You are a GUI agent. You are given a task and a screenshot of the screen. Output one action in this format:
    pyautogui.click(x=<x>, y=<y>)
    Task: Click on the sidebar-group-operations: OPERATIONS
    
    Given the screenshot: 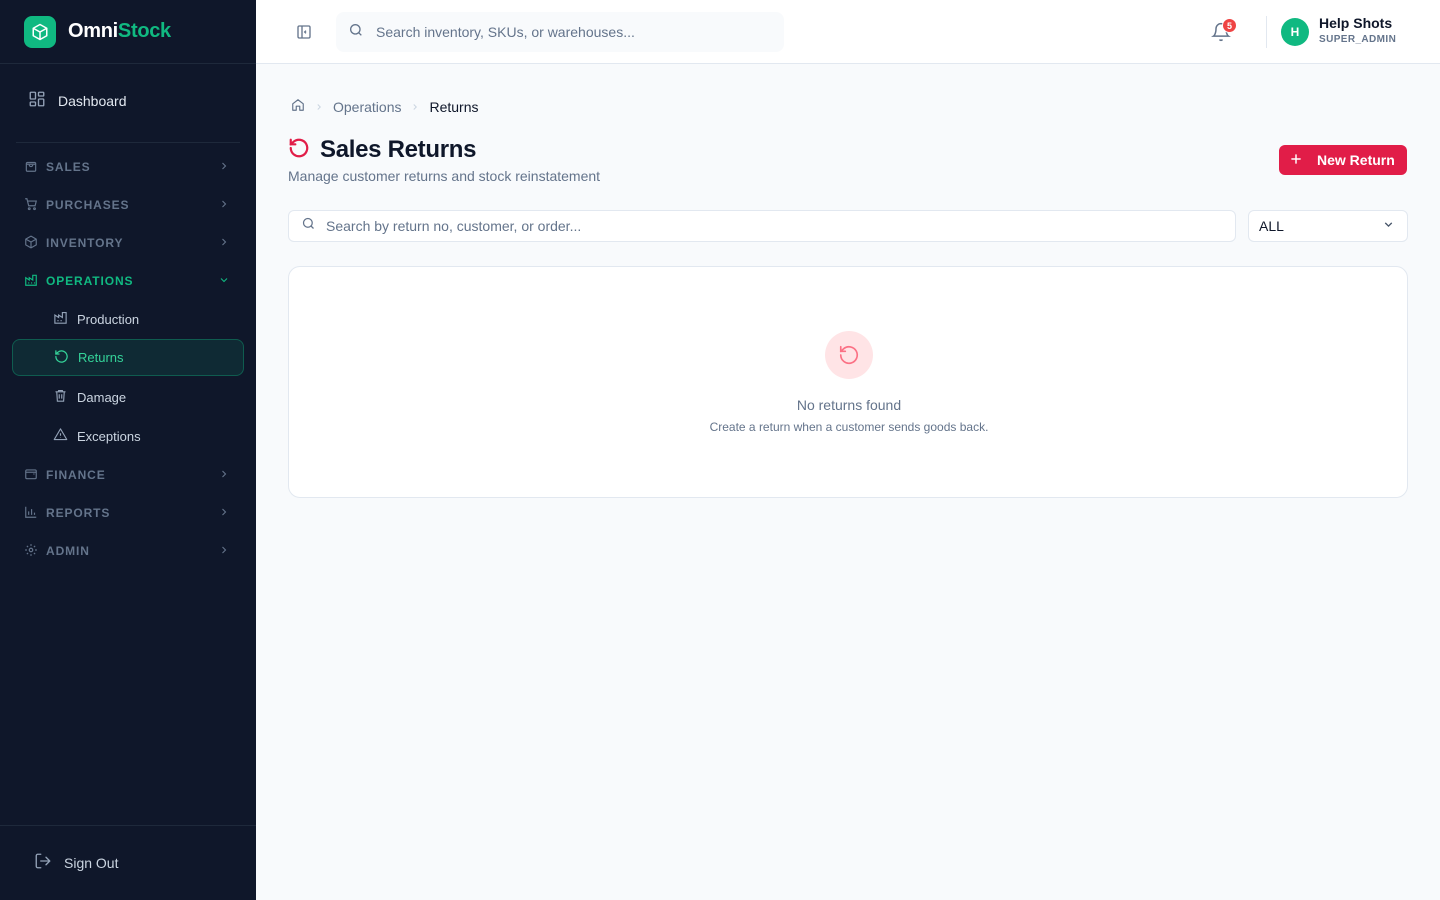 What is the action you would take?
    pyautogui.click(x=128, y=281)
    